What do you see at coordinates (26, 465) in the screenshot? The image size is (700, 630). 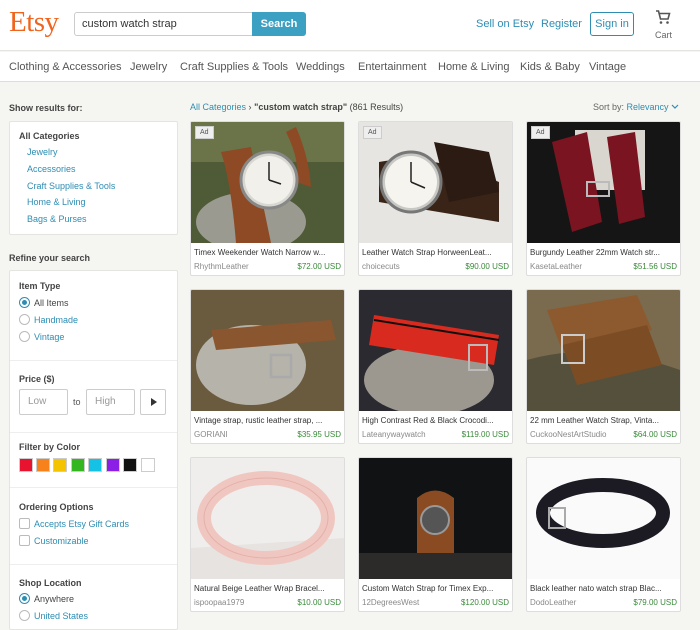 I see `color-swatch-red` at bounding box center [26, 465].